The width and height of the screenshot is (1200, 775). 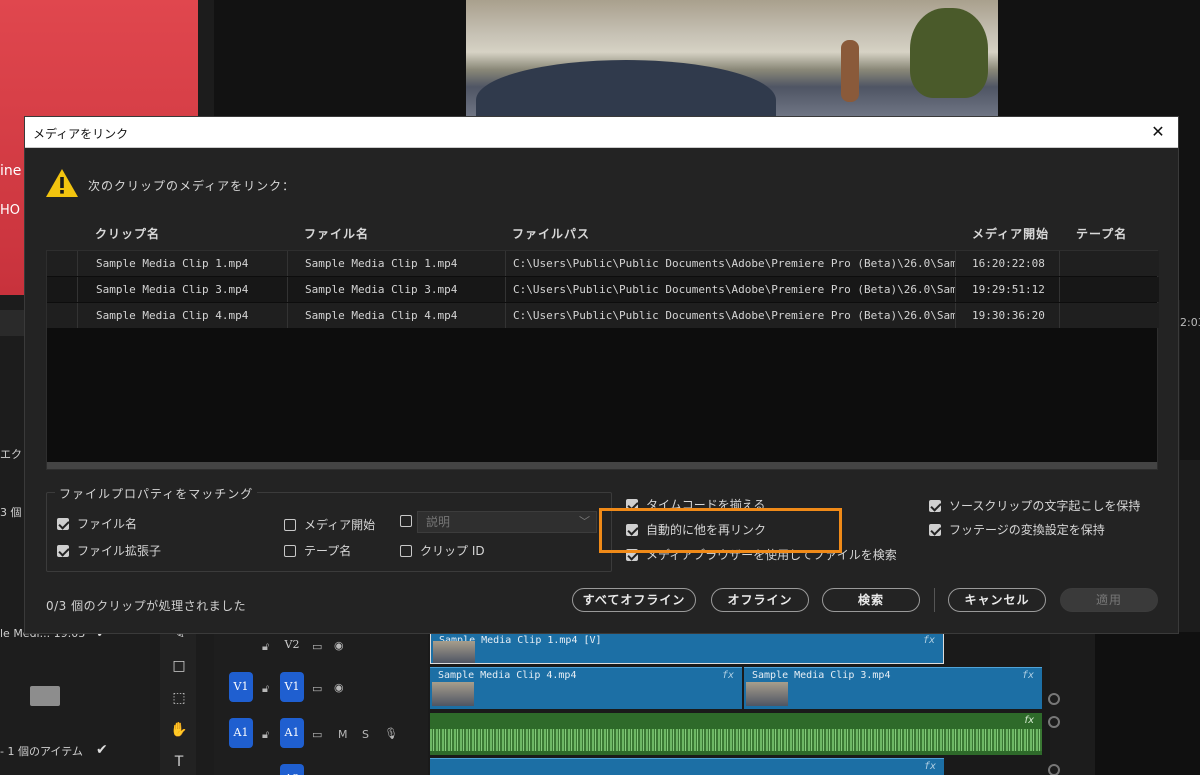 What do you see at coordinates (720, 530) in the screenshot?
I see `annotation-highlight-box` at bounding box center [720, 530].